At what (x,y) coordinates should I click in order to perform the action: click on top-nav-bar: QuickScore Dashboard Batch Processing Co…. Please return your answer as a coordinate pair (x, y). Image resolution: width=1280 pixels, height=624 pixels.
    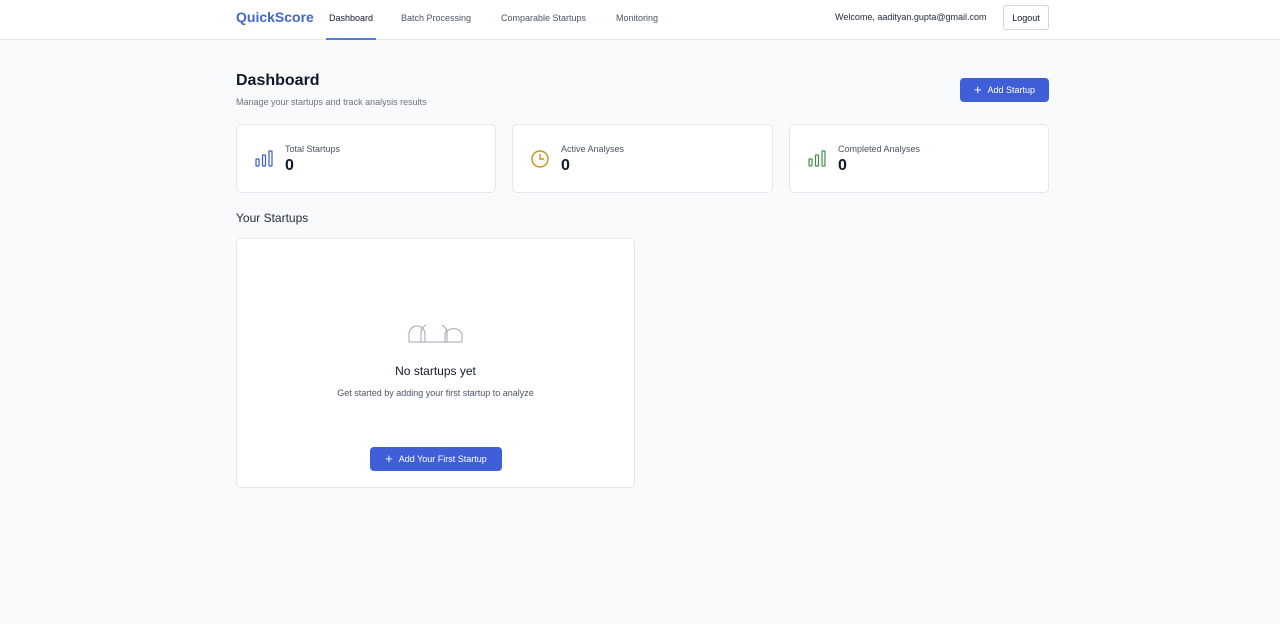
    Looking at the image, I should click on (640, 20).